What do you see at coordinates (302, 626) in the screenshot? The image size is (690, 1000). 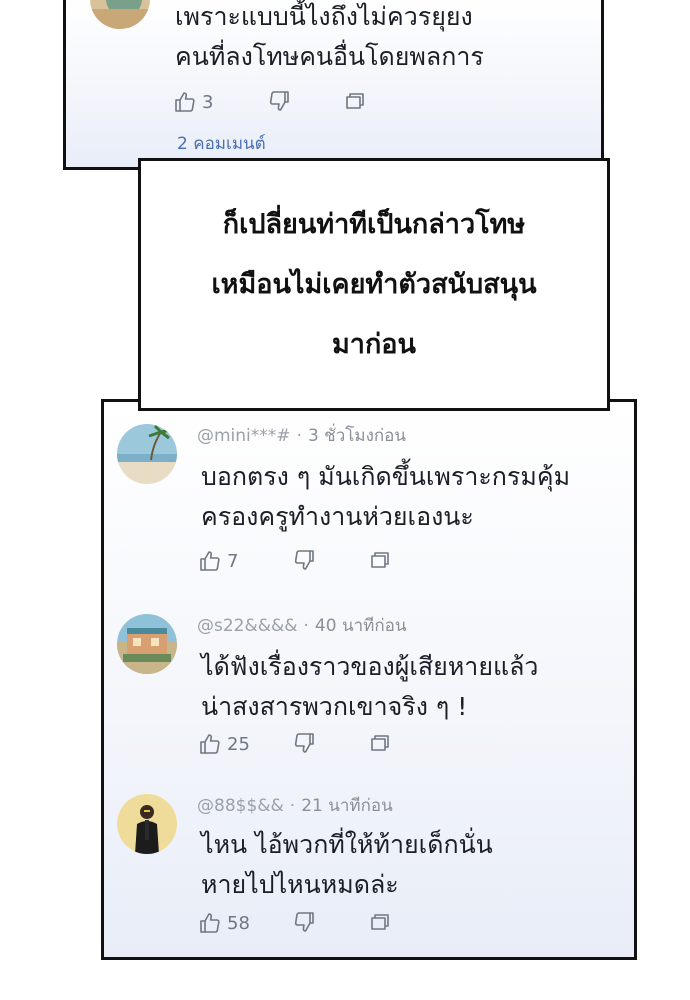 I see `comment-meta: @s22&&&& · 40 นาทีก่อน` at bounding box center [302, 626].